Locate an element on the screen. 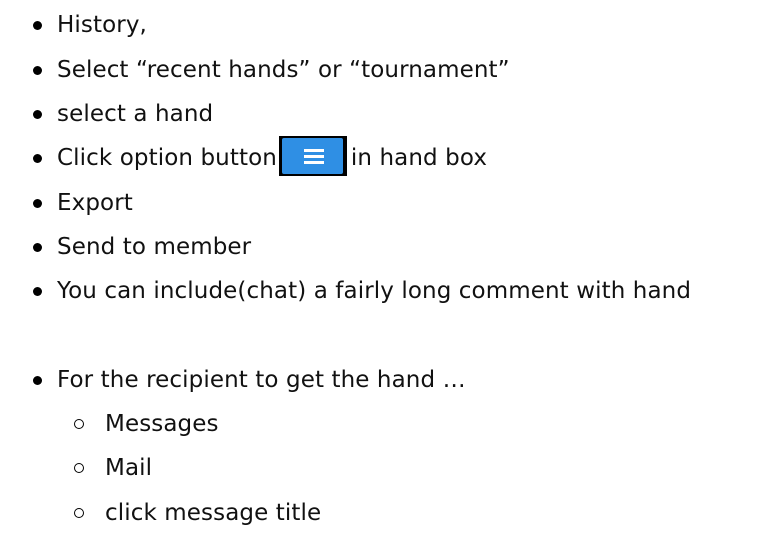  option-button is located at coordinates (312, 156).